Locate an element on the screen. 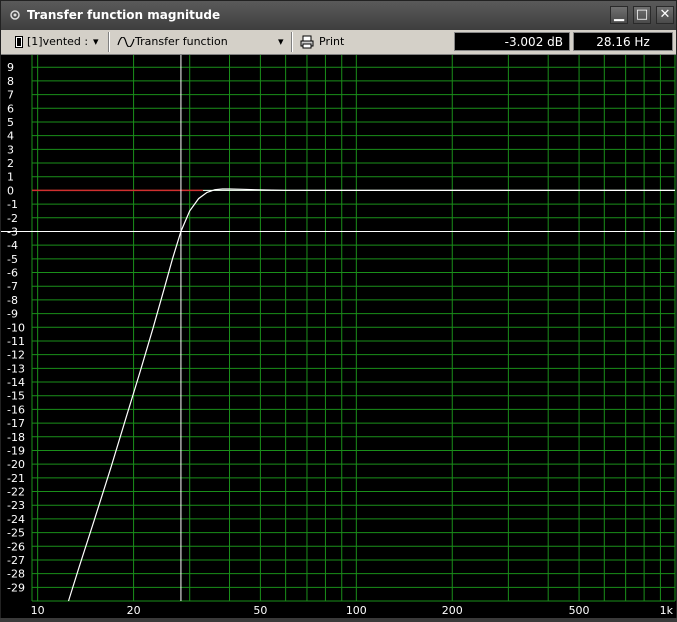  y-tick-label: -25 is located at coordinates (16, 533).